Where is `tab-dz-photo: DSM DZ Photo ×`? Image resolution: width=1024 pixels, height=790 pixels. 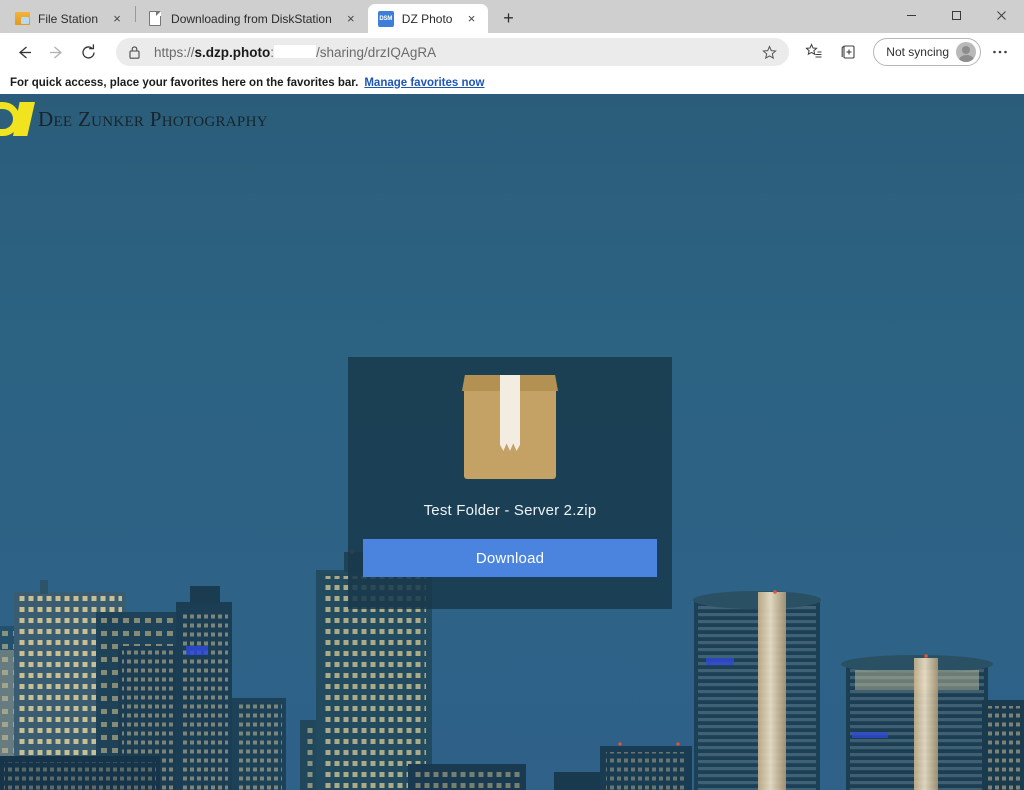
tab-dz-photo: DSM DZ Photo × is located at coordinates (428, 18).